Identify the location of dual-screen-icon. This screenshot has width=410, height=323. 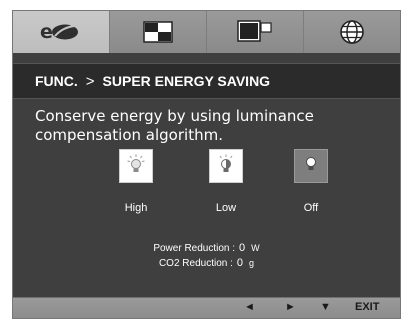
(255, 32).